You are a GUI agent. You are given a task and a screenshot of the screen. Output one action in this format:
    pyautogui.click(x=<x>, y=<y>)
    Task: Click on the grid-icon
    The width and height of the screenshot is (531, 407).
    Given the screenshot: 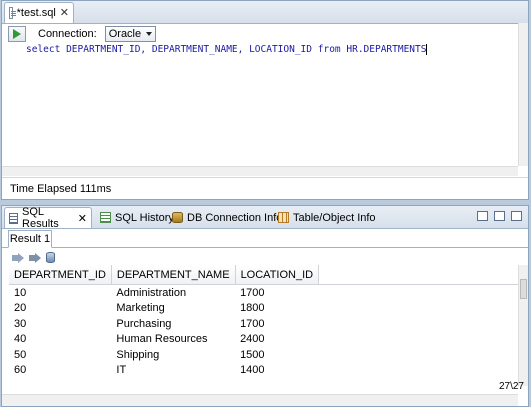 What is the action you would take?
    pyautogui.click(x=14, y=218)
    